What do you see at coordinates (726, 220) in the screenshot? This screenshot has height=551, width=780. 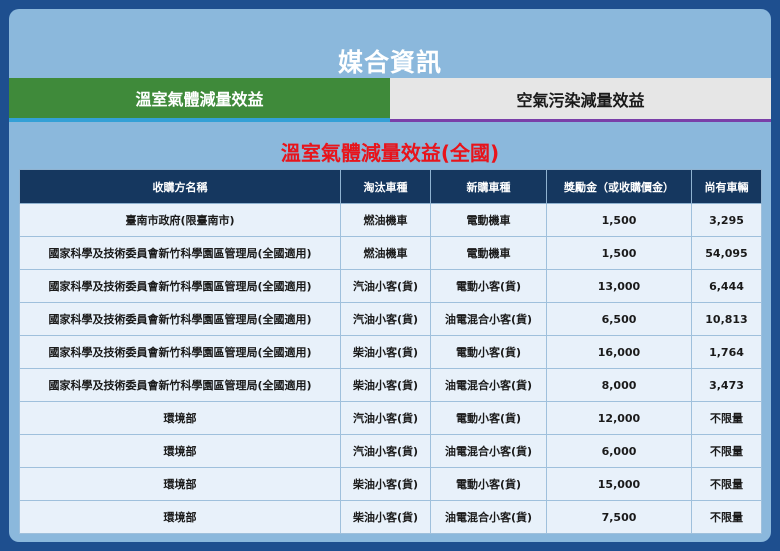 I see `cell-remaining: 3,295` at bounding box center [726, 220].